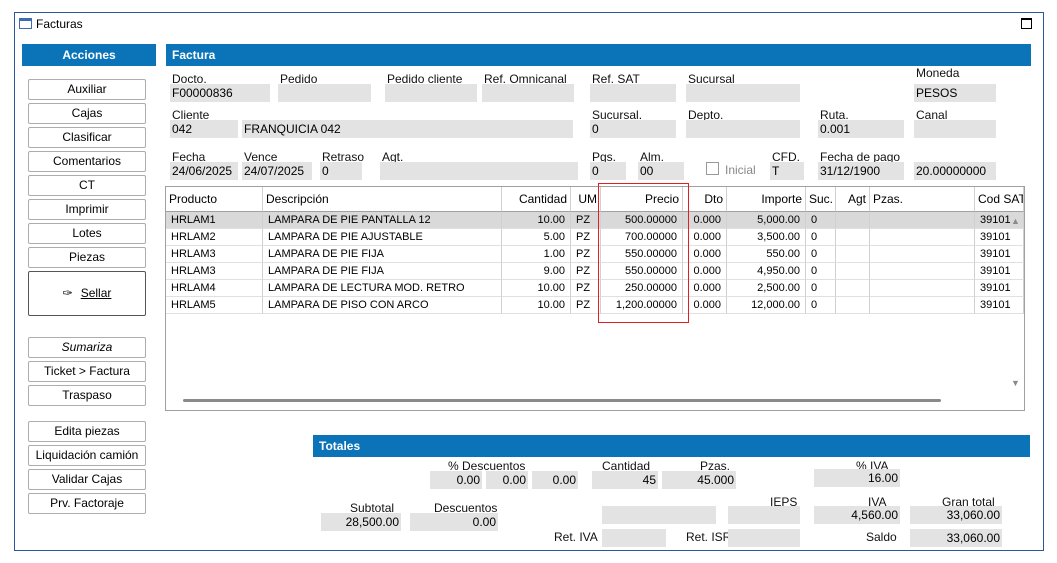 The width and height of the screenshot is (1057, 563). Describe the element at coordinates (87, 257) in the screenshot. I see `sidebar-button-piezas: Piezas` at that location.